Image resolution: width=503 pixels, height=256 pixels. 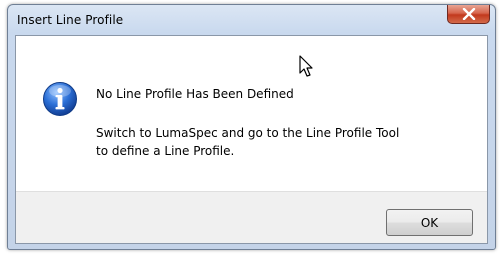 I want to click on close-button, so click(x=468, y=14).